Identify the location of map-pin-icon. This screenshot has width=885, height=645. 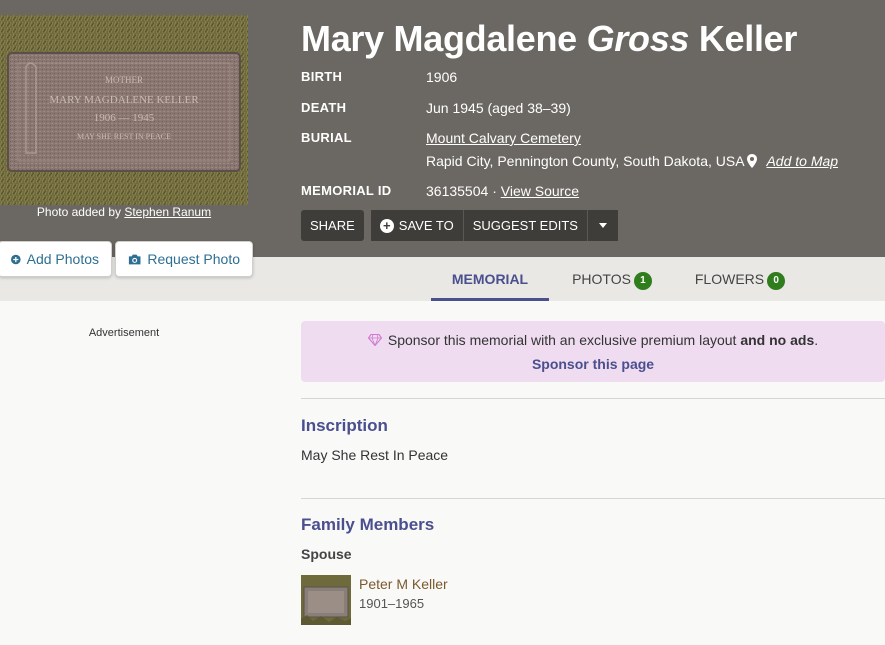
(751, 161).